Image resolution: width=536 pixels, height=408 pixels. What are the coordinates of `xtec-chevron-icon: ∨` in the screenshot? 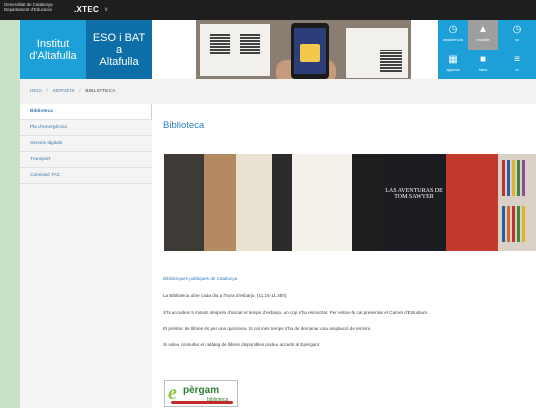 It's located at (106, 9).